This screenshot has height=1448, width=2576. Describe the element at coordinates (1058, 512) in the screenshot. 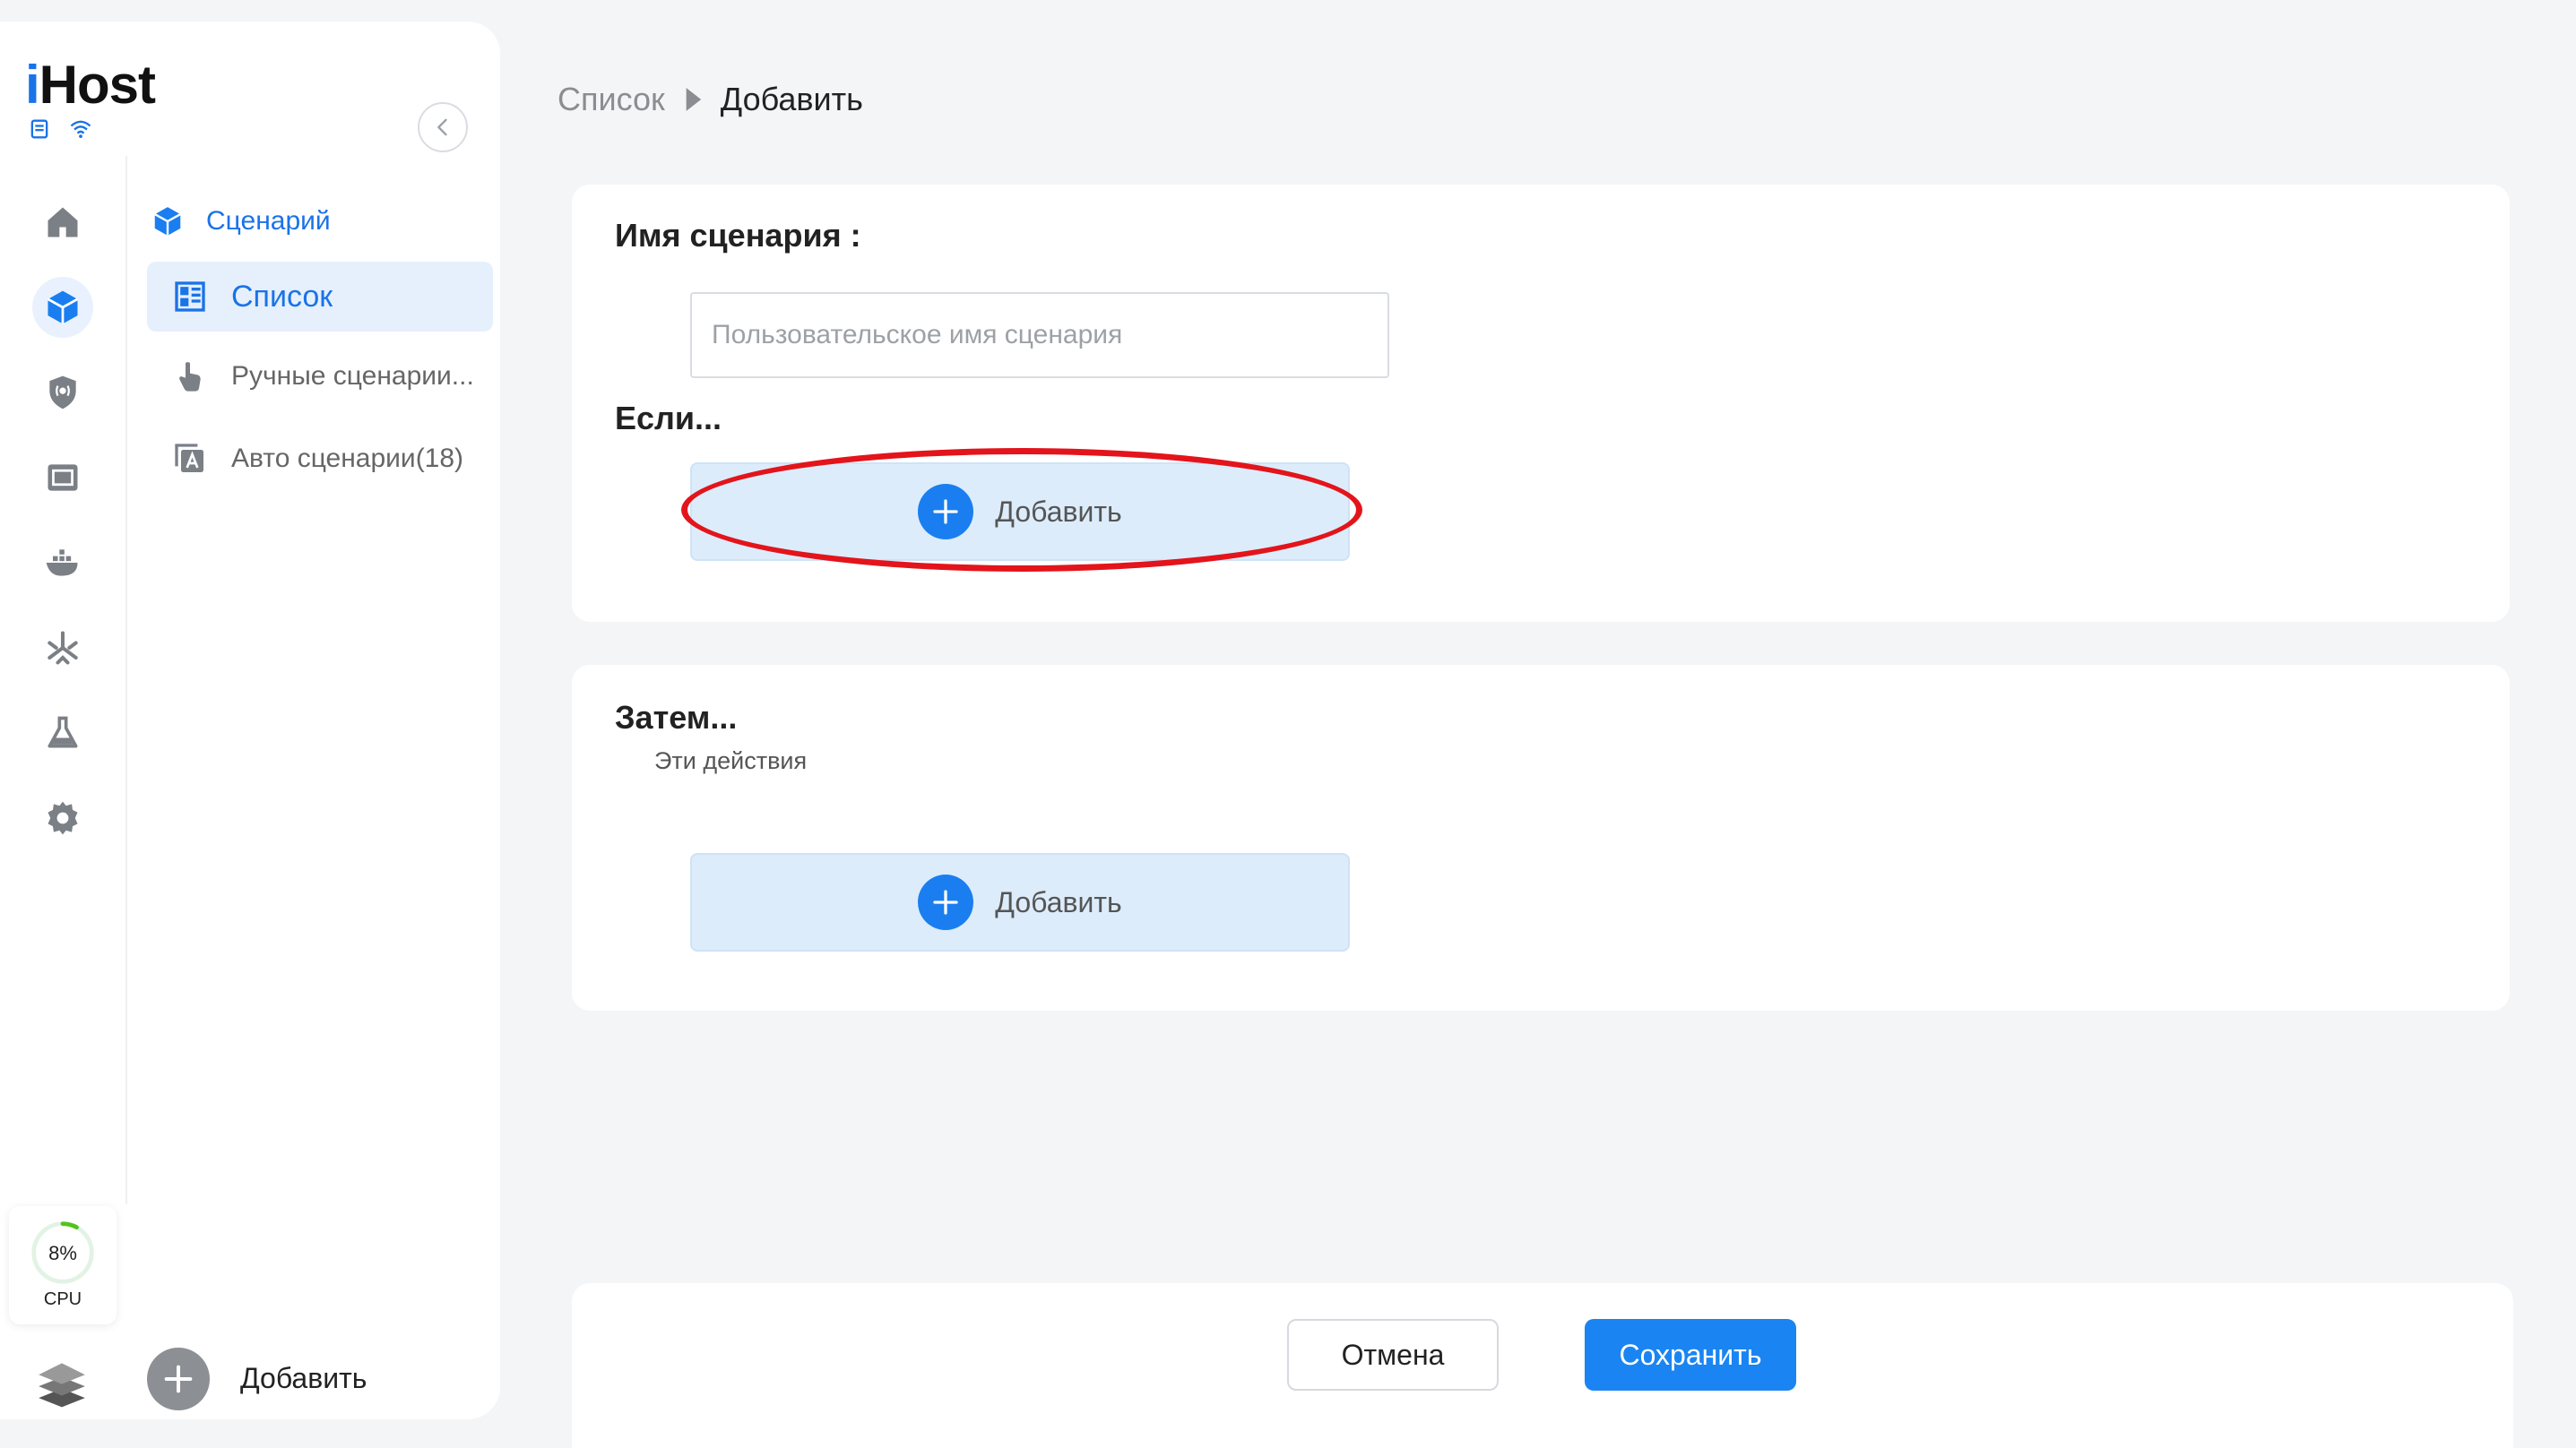

I see `add-condition-label: Добавить` at that location.